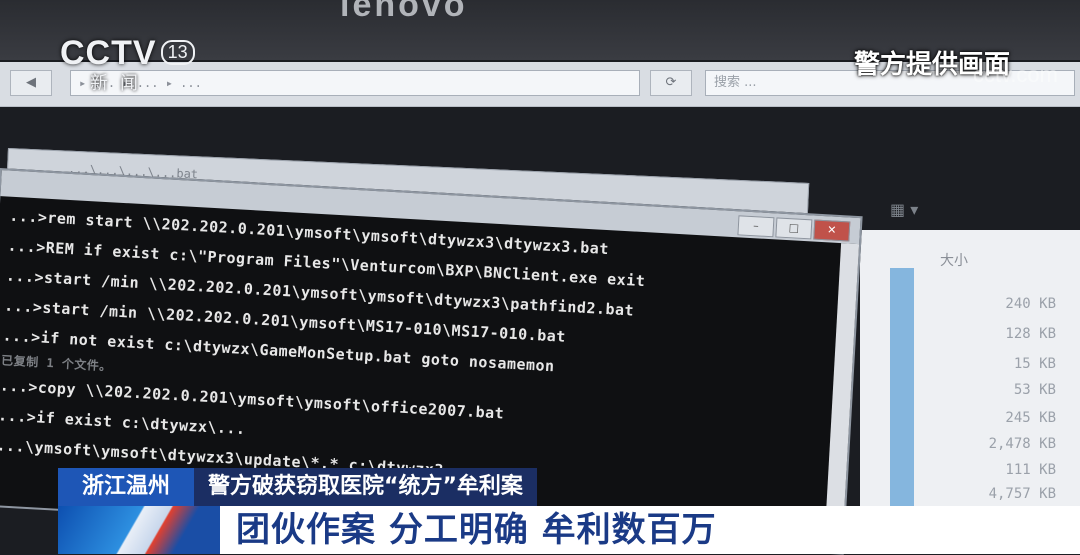 The height and width of the screenshot is (555, 1080). What do you see at coordinates (1030, 334) in the screenshot?
I see `file-size: 128 KB` at bounding box center [1030, 334].